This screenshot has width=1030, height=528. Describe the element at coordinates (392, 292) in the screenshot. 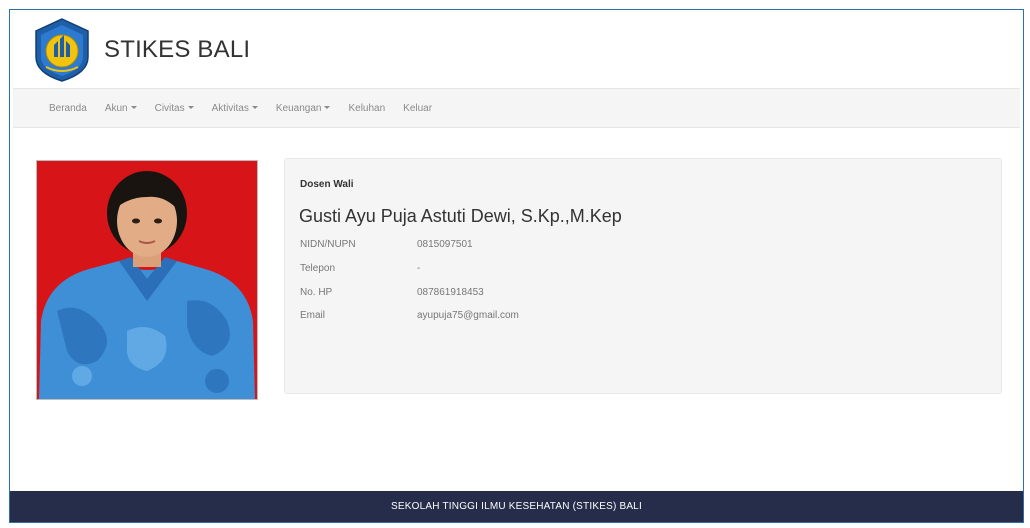

I see `field-row-no-hp: No. HP 087861918453` at that location.